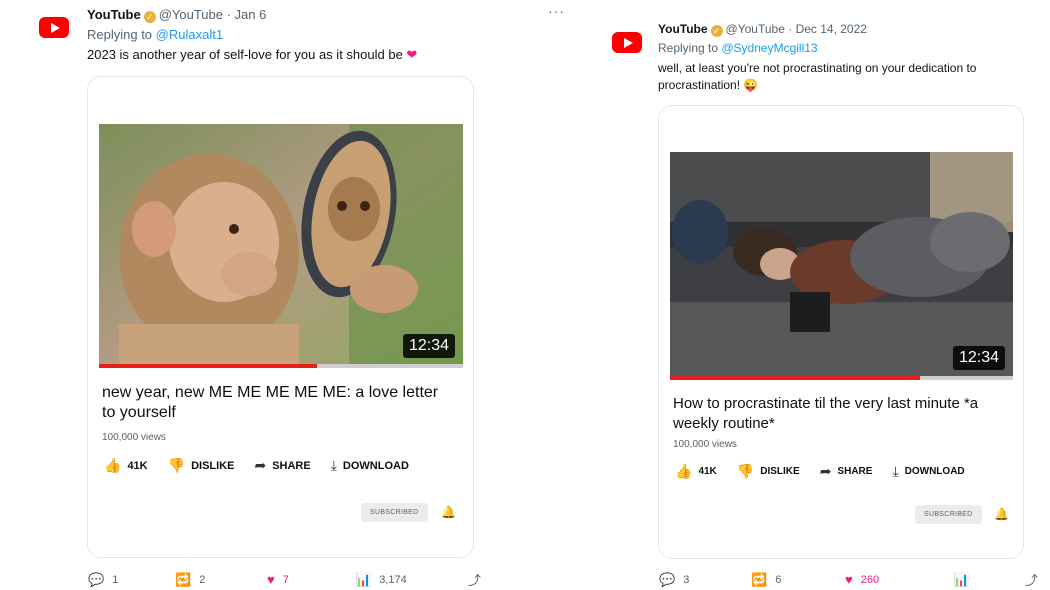 The height and width of the screenshot is (590, 1050). I want to click on reply-button: 💬 3, so click(705, 580).